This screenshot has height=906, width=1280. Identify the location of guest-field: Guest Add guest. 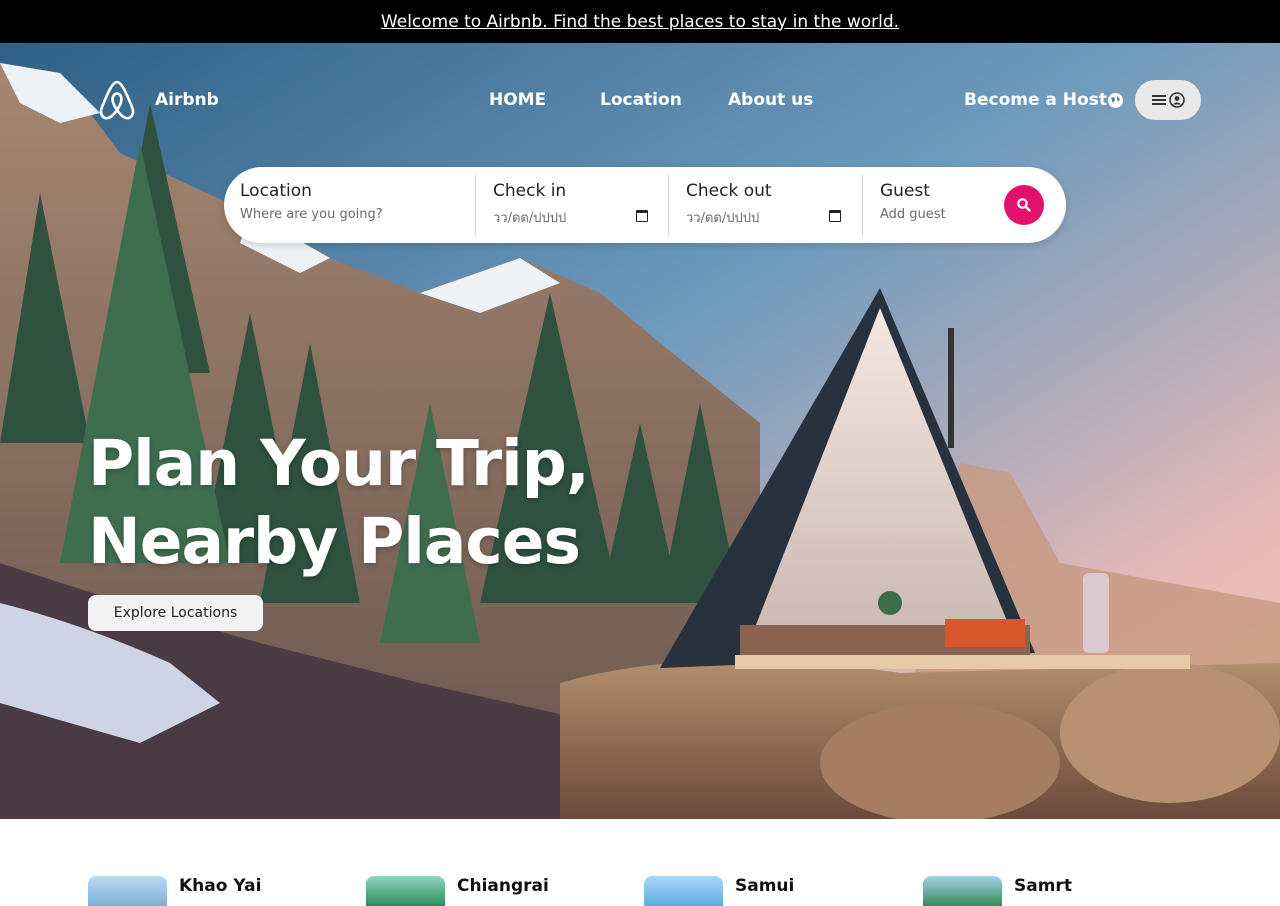
(913, 201).